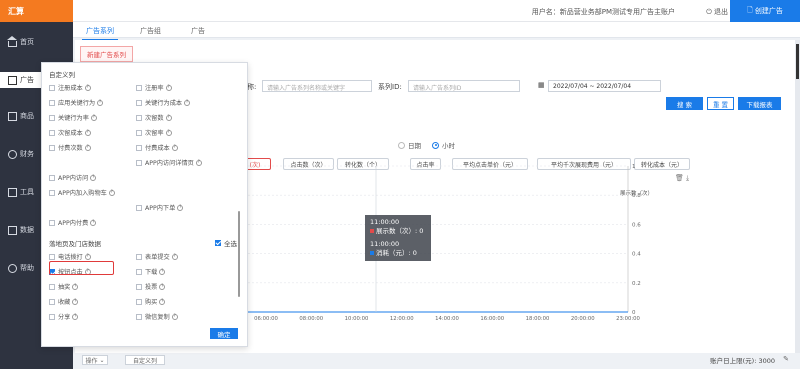 This screenshot has height=369, width=800. I want to click on y-tick-label: 1, so click(634, 167).